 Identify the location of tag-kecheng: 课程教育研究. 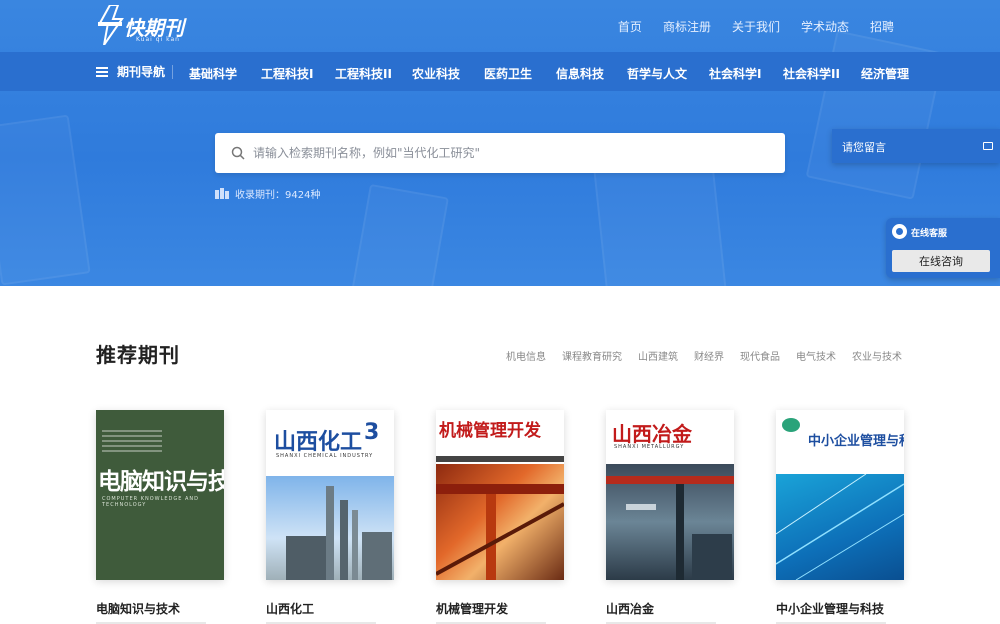
(592, 355).